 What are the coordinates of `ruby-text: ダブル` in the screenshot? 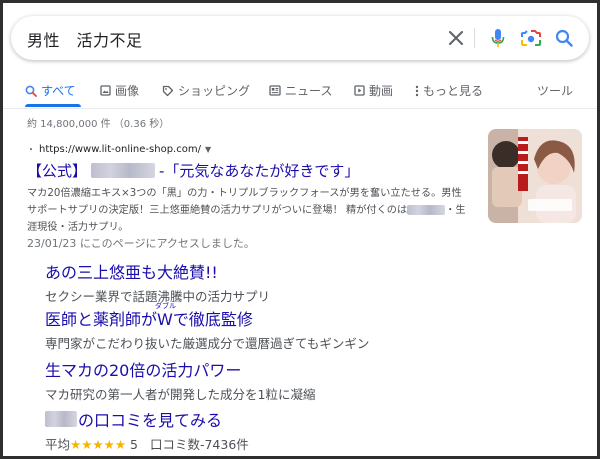 It's located at (166, 306).